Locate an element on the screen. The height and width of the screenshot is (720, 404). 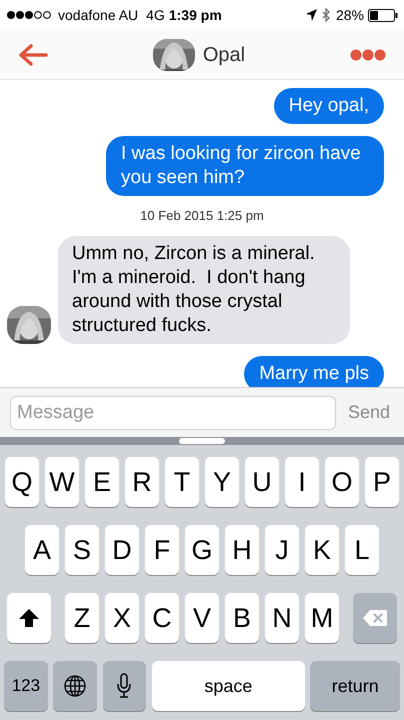
battery-icon is located at coordinates (383, 15).